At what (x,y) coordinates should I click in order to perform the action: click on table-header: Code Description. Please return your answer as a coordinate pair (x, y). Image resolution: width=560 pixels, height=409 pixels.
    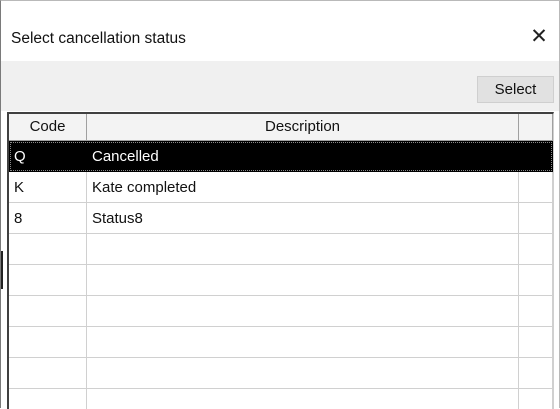
    Looking at the image, I should click on (281, 127).